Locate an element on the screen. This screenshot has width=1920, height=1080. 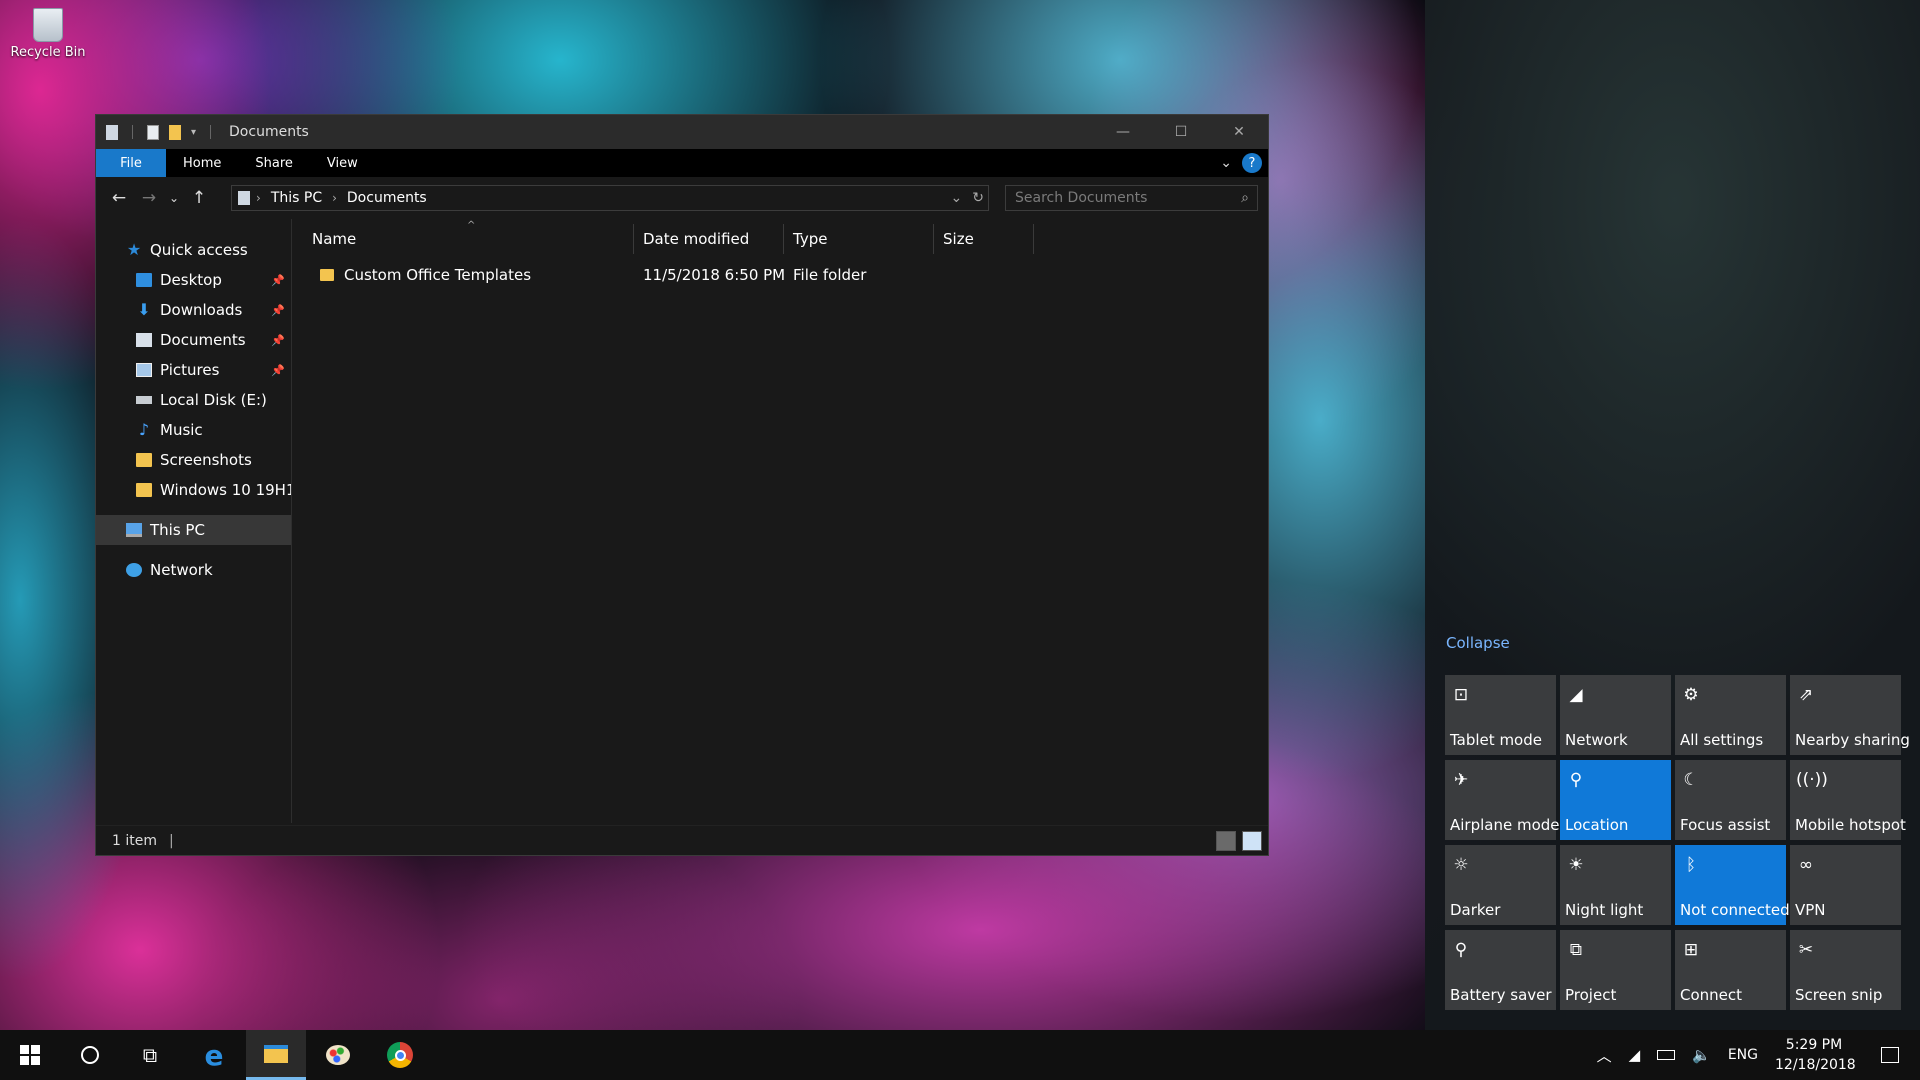
cortana-button is located at coordinates (90, 1055).